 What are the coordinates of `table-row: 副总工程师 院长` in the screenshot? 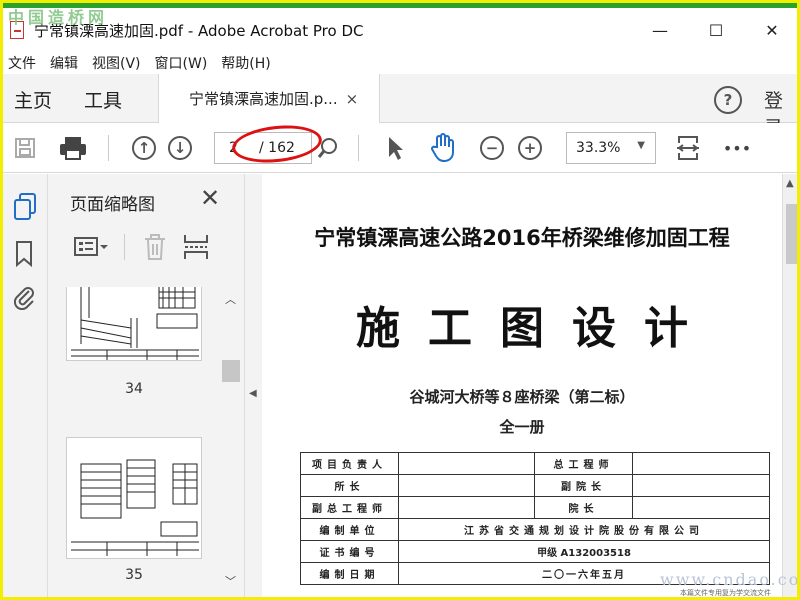 It's located at (535, 507).